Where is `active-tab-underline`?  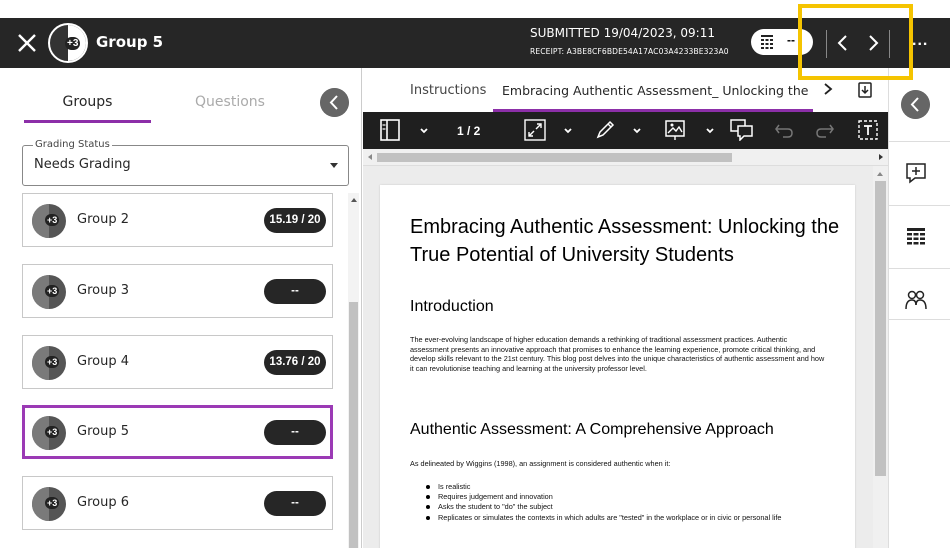 active-tab-underline is located at coordinates (87, 121).